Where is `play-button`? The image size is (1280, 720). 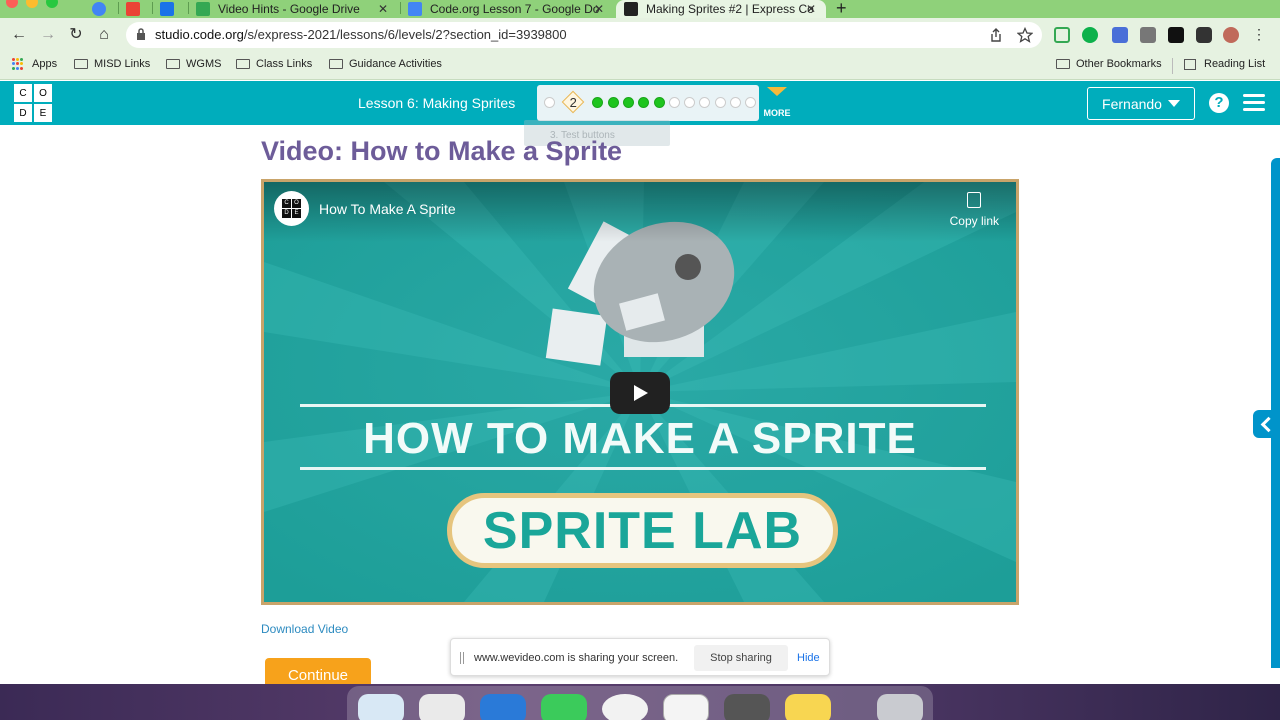 play-button is located at coordinates (640, 393).